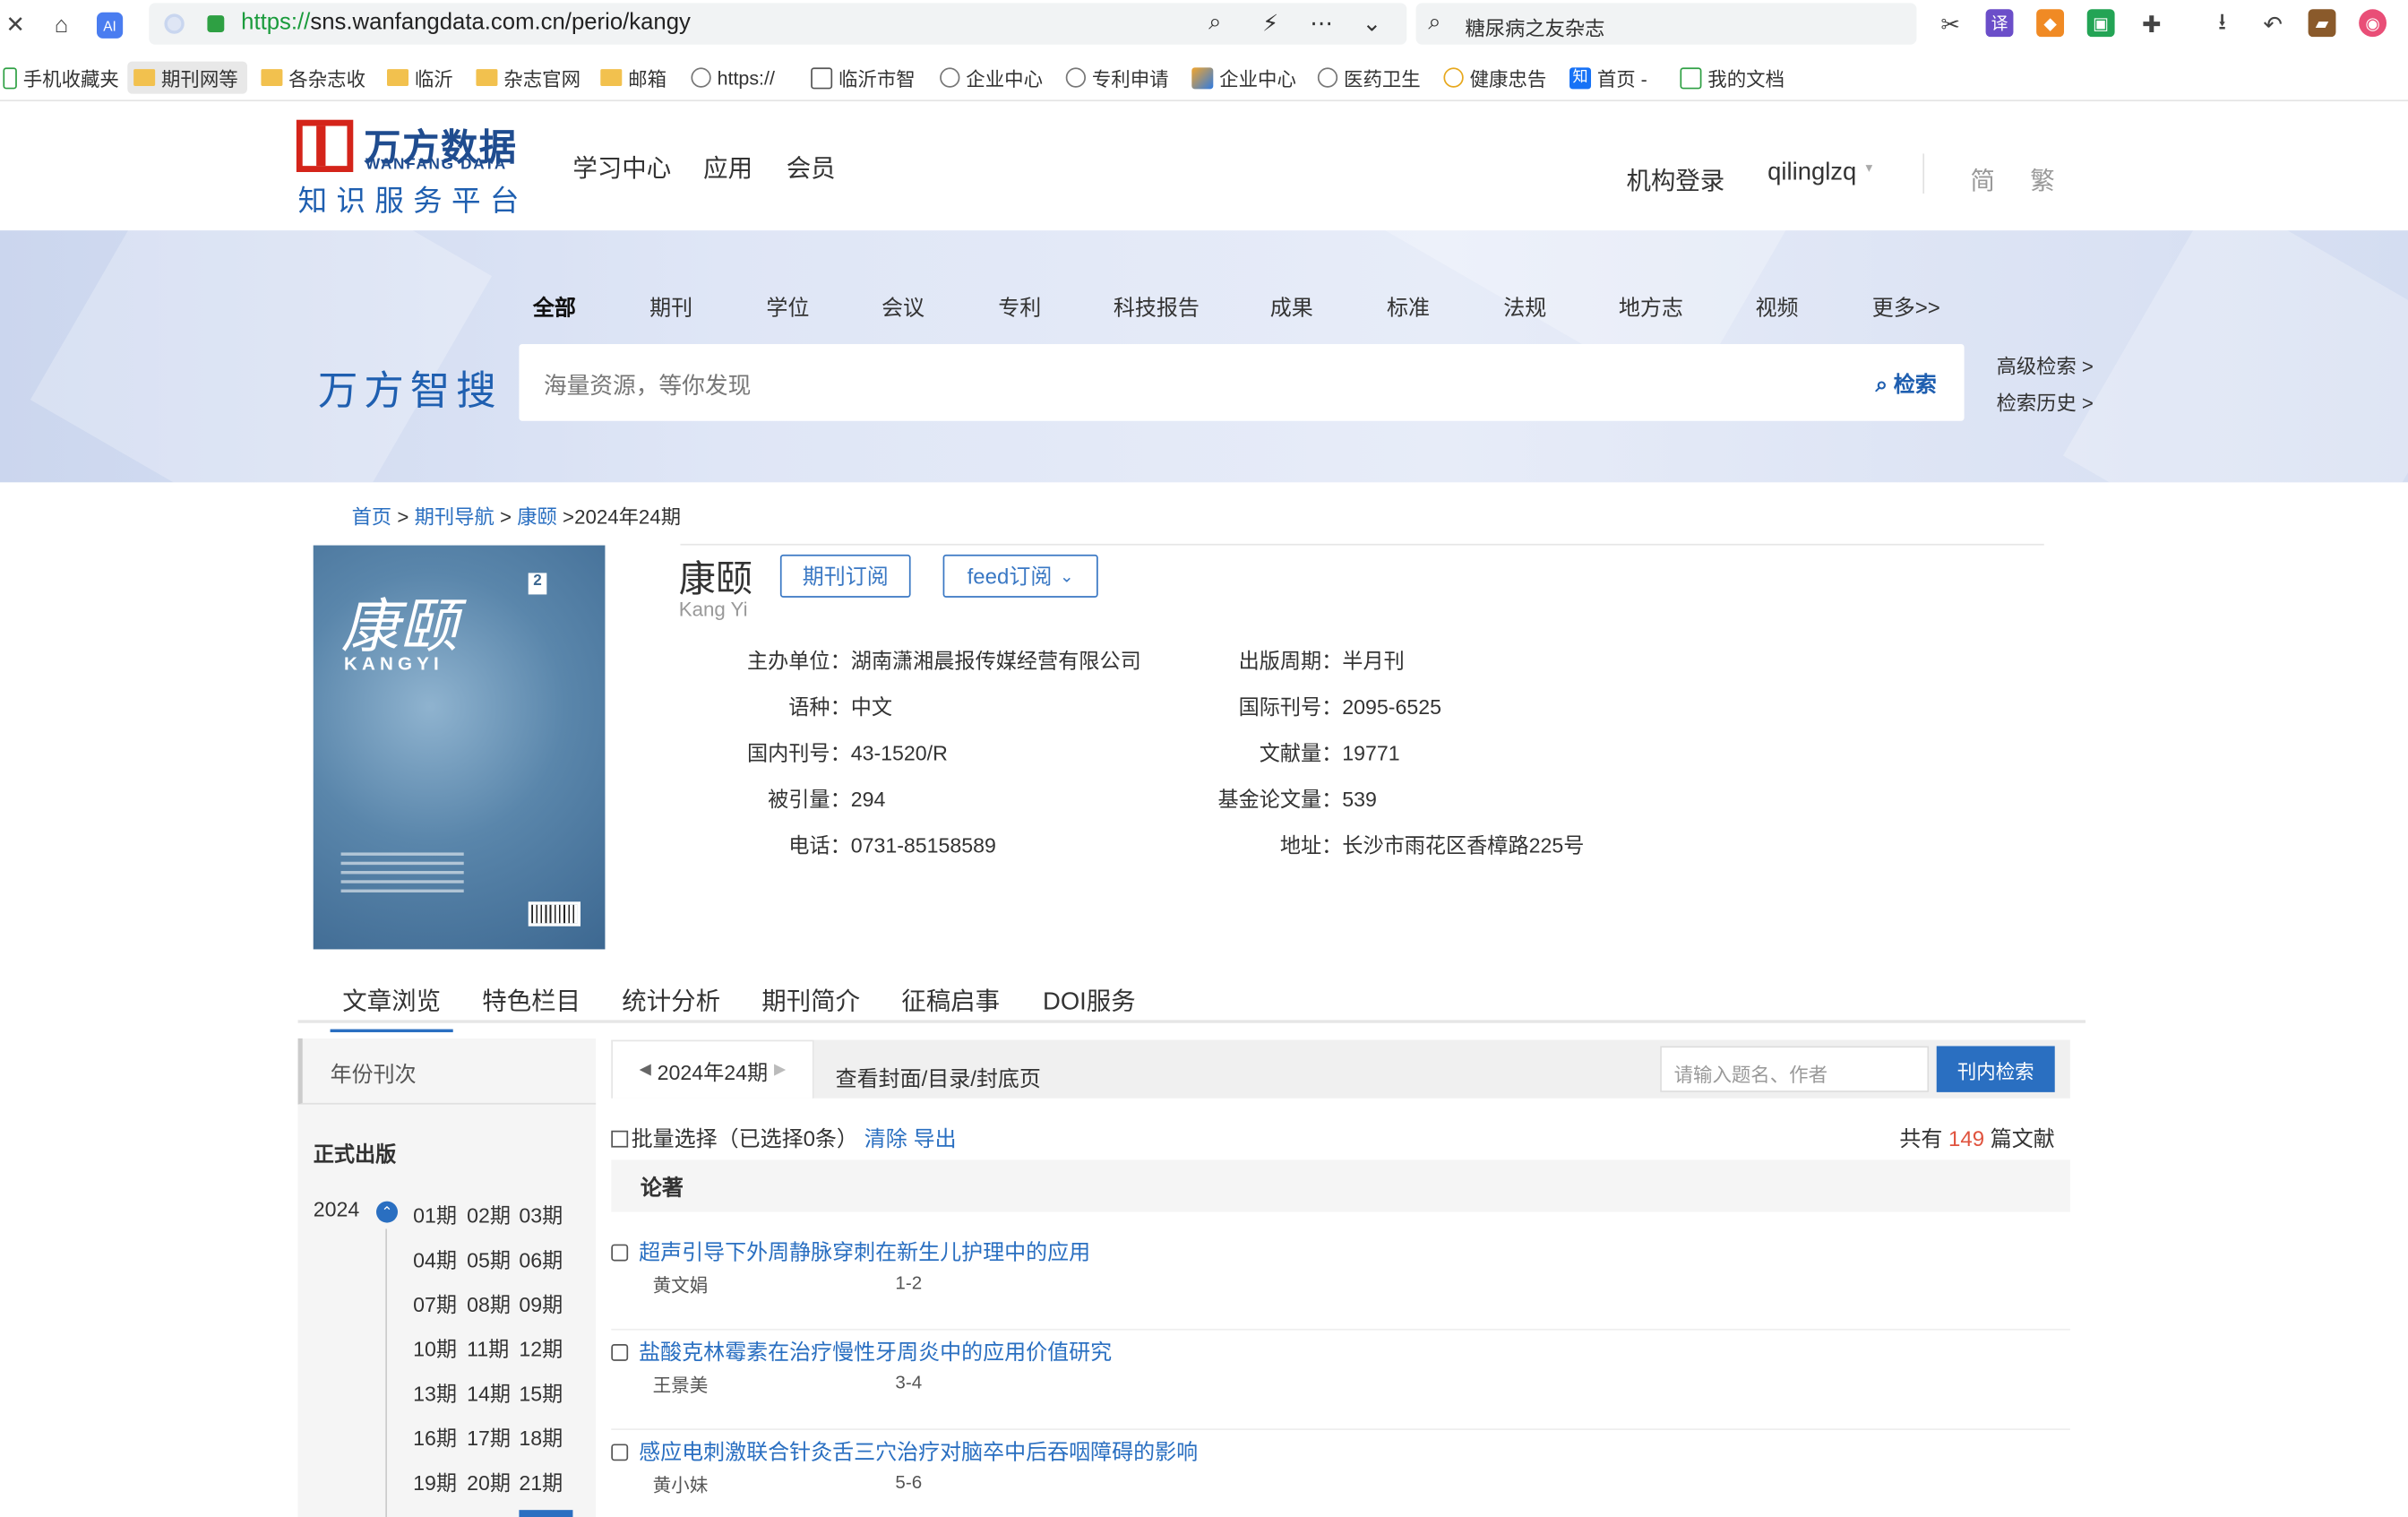 The height and width of the screenshot is (1517, 2408). Describe the element at coordinates (1214, 22) in the screenshot. I see `search-icon: ⌕` at that location.